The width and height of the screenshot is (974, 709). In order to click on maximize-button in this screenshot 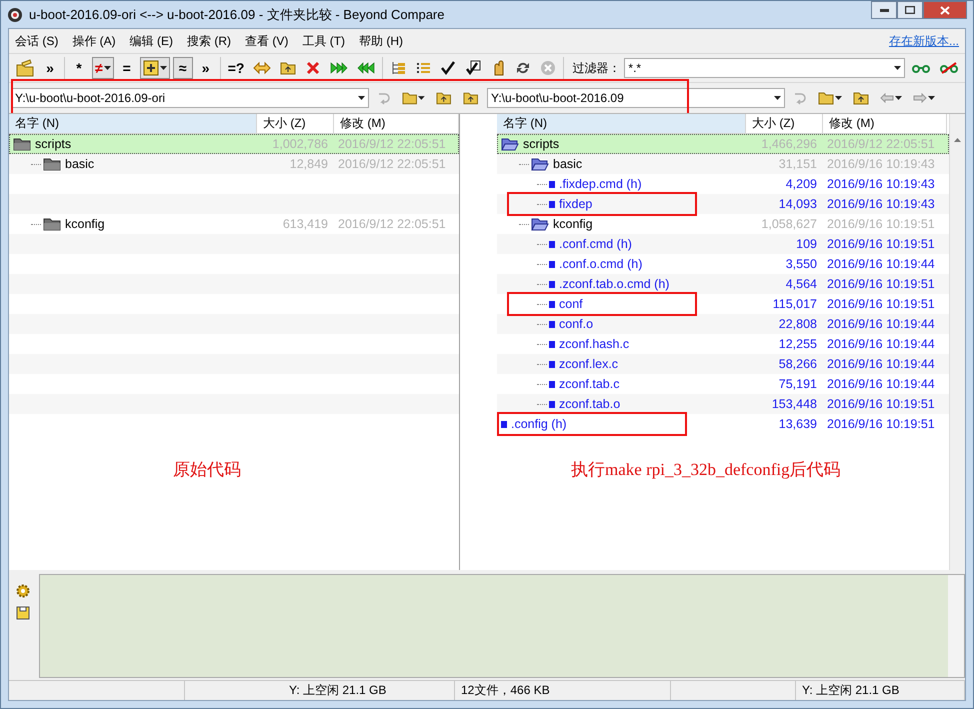, I will do `click(910, 10)`.